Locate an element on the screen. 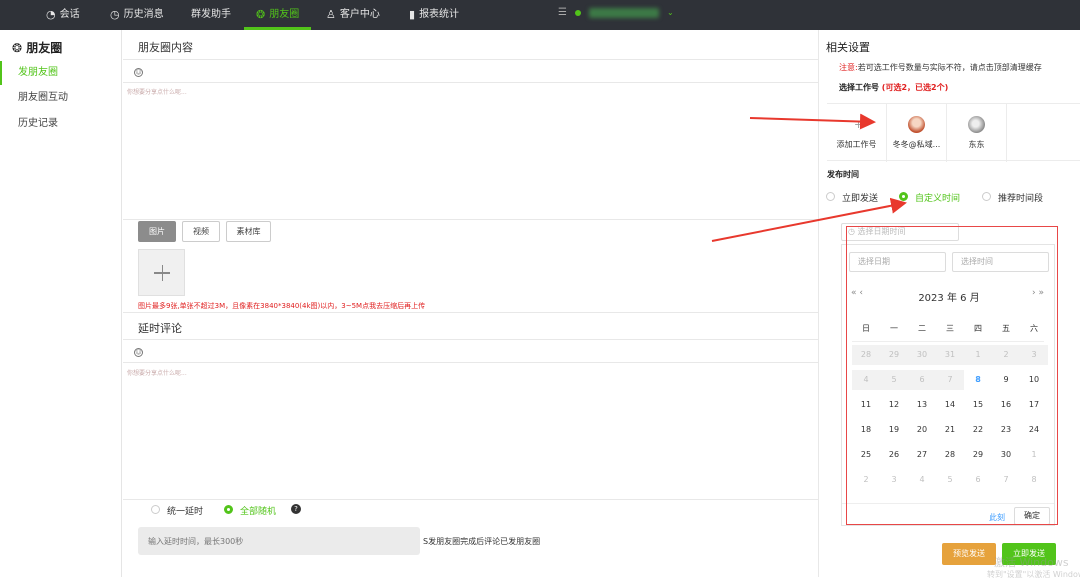 The image size is (1080, 580). sidebar-item-history: 历史记录 is located at coordinates (61, 124).